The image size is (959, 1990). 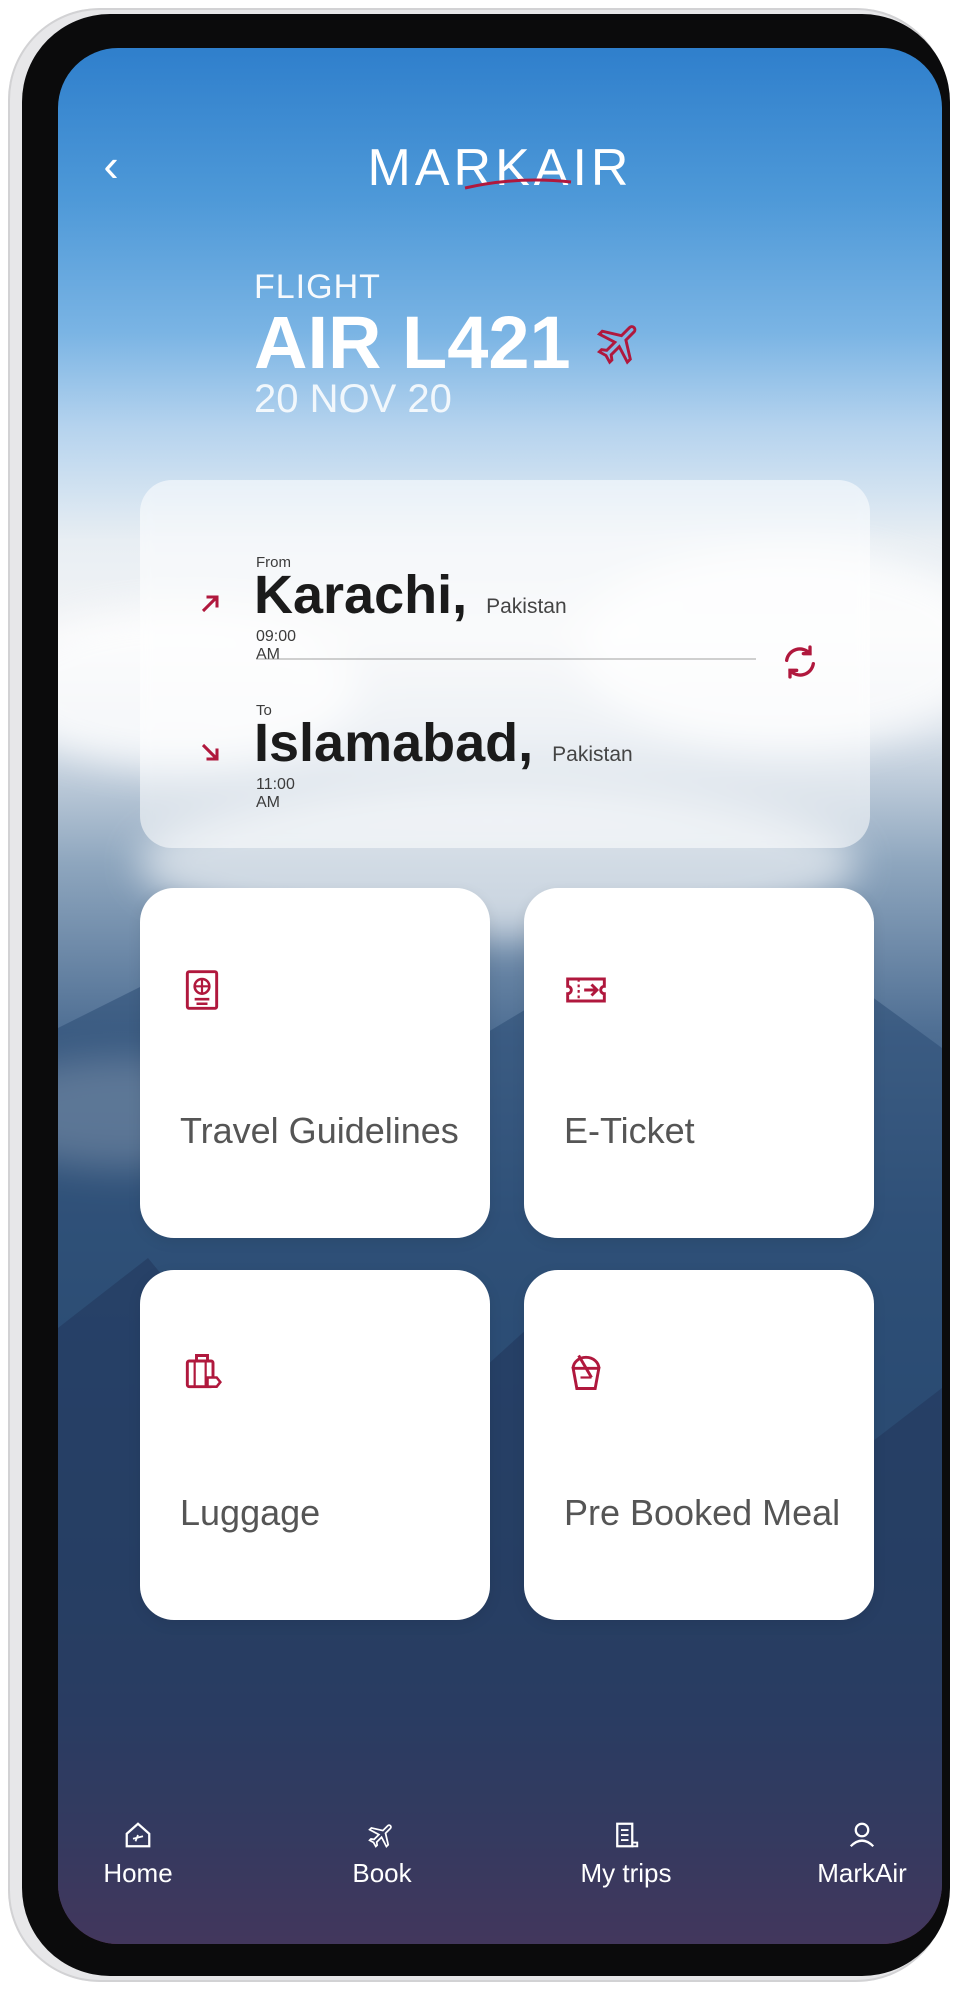 I want to click on ticket-icon, so click(x=586, y=990).